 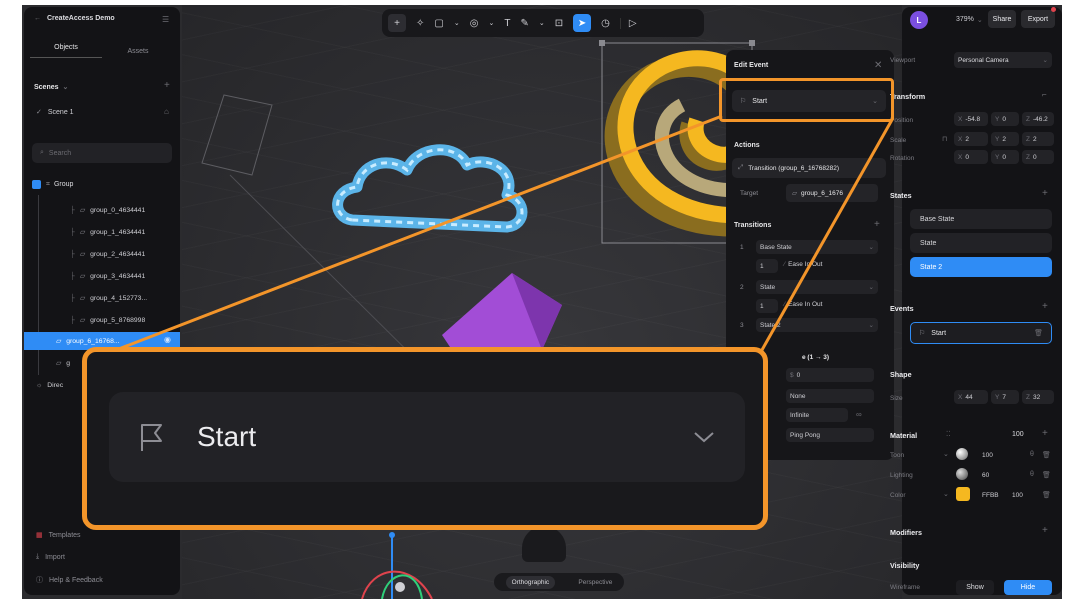 I want to click on select-icon: ➤, so click(x=582, y=23).